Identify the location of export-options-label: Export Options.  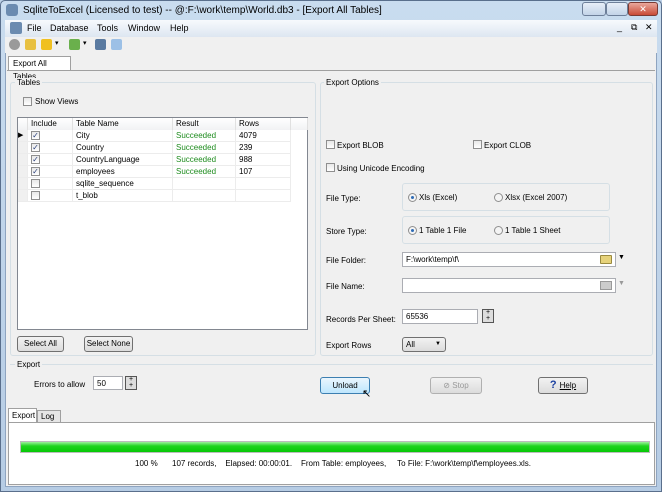
(352, 82).